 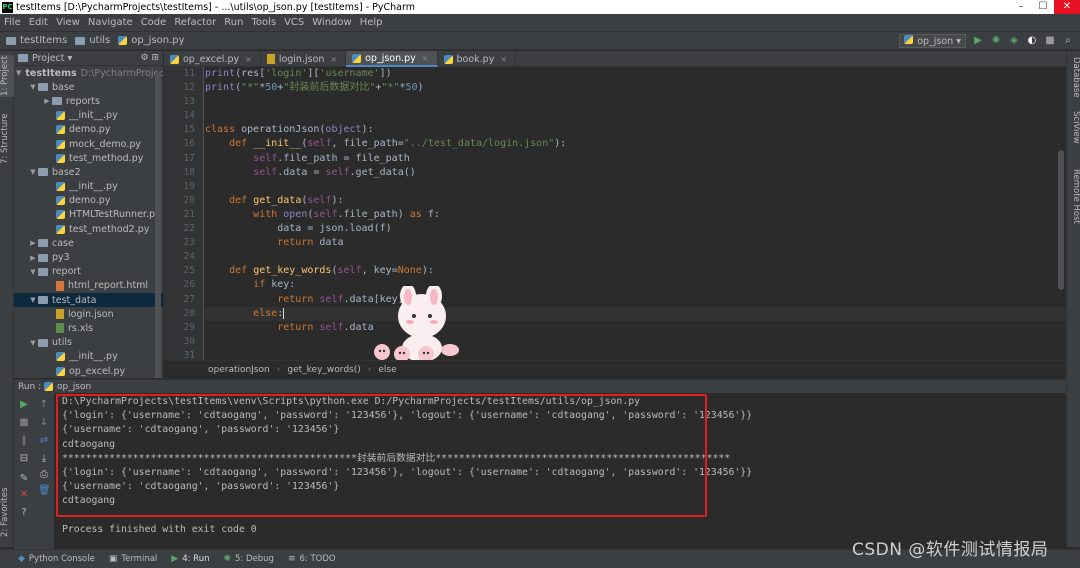 I want to click on run-icon: ▶, so click(x=978, y=41).